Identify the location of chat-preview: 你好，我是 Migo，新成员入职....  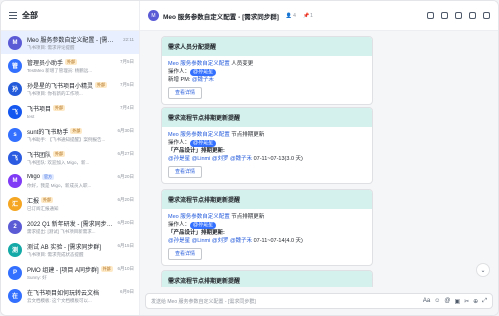
(59, 185).